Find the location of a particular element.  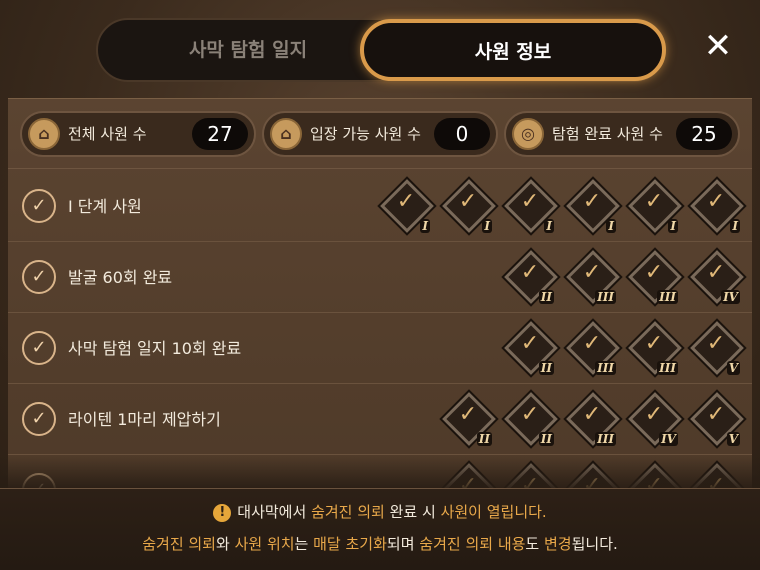

temple-badges: ✓ V ✓ IV ✓ III ✓ II ✓ II is located at coordinates (592, 420).